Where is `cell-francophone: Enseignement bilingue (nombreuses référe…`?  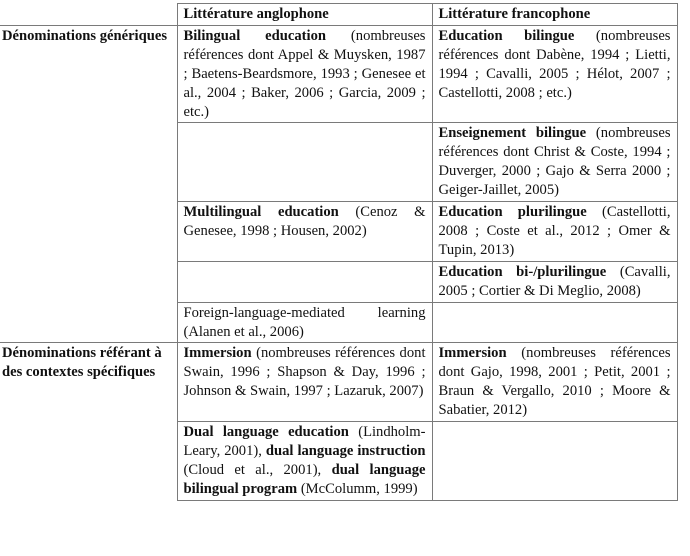
cell-francophone: Enseignement bilingue (nombreuses référe… is located at coordinates (554, 162).